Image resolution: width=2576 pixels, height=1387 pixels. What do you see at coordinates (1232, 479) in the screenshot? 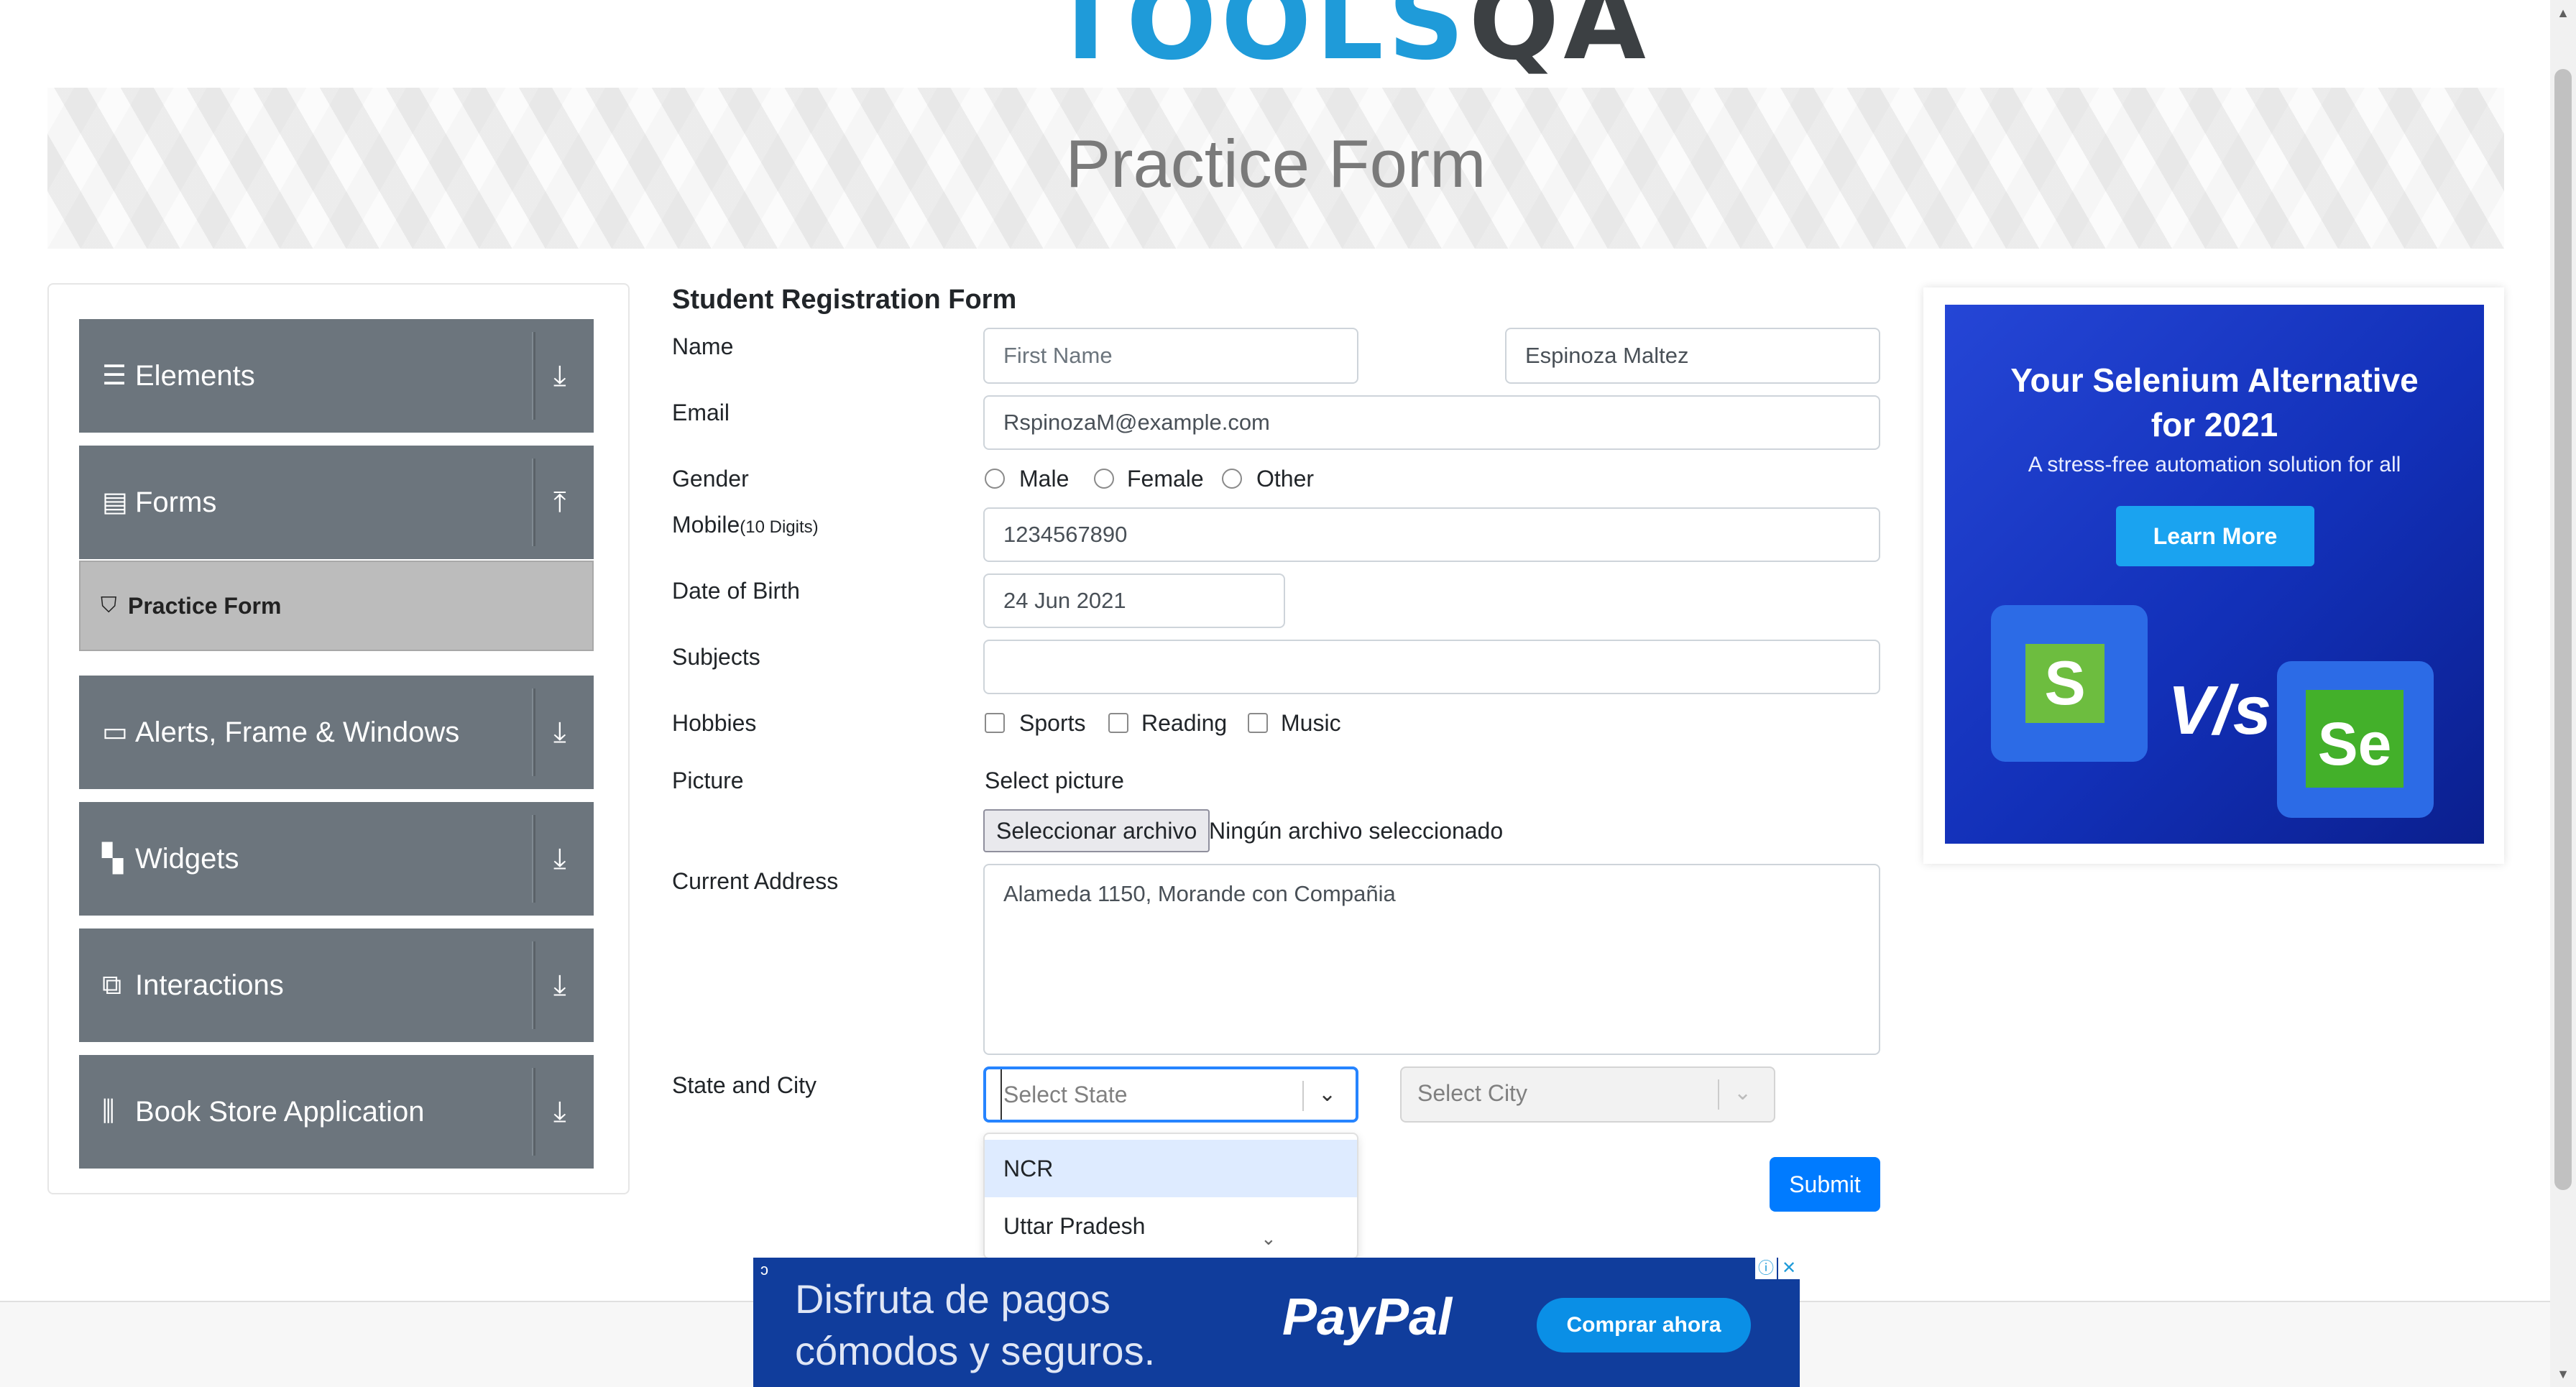
I see `gender-other-radio` at bounding box center [1232, 479].